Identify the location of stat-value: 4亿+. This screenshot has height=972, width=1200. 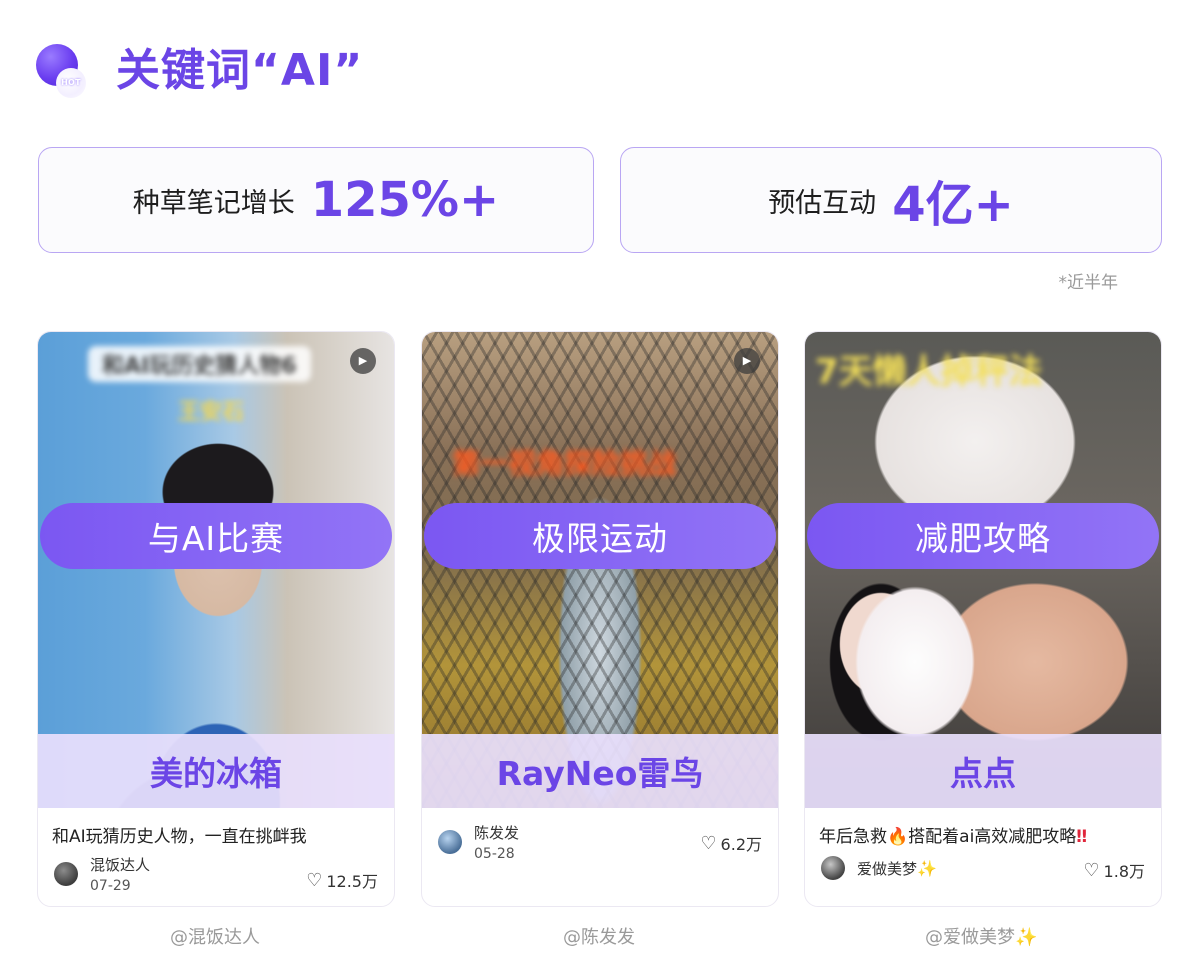
(953, 205).